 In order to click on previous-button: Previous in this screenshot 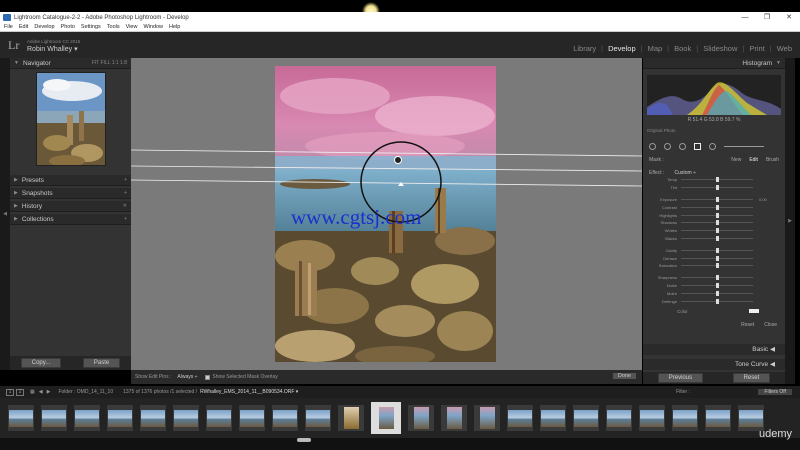, I will do `click(680, 378)`.